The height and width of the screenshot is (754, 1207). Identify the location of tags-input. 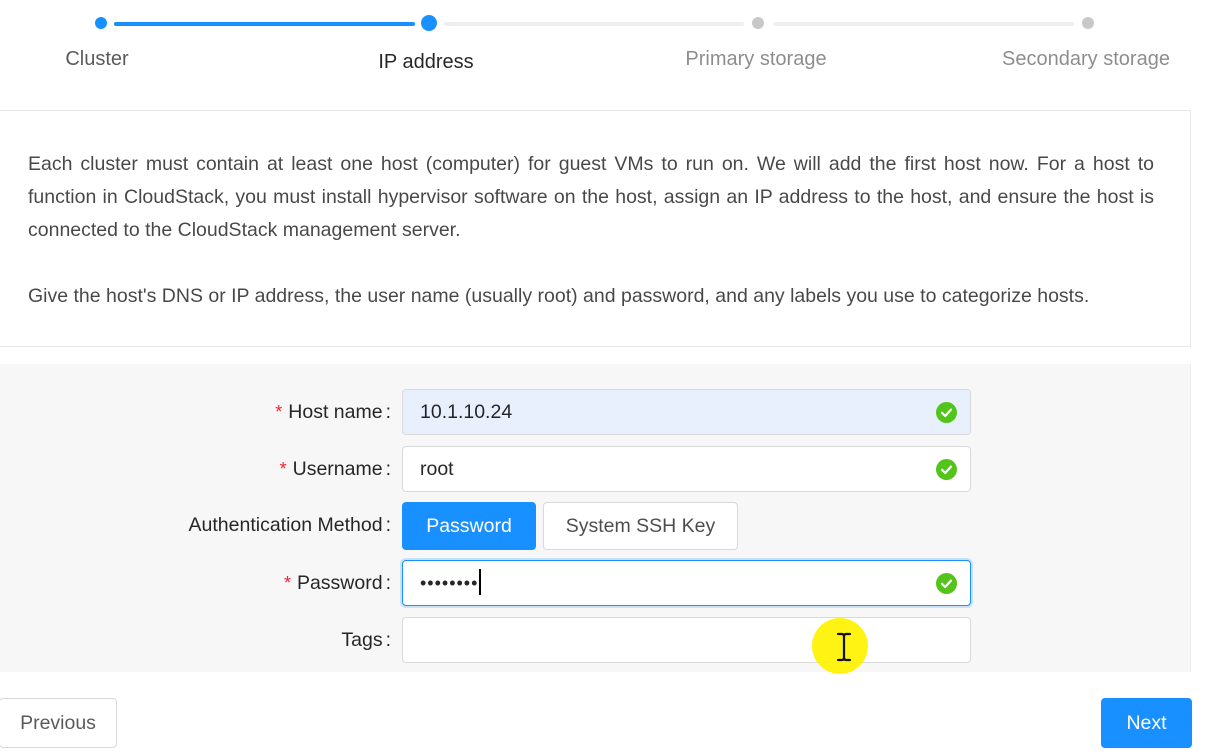
(686, 640).